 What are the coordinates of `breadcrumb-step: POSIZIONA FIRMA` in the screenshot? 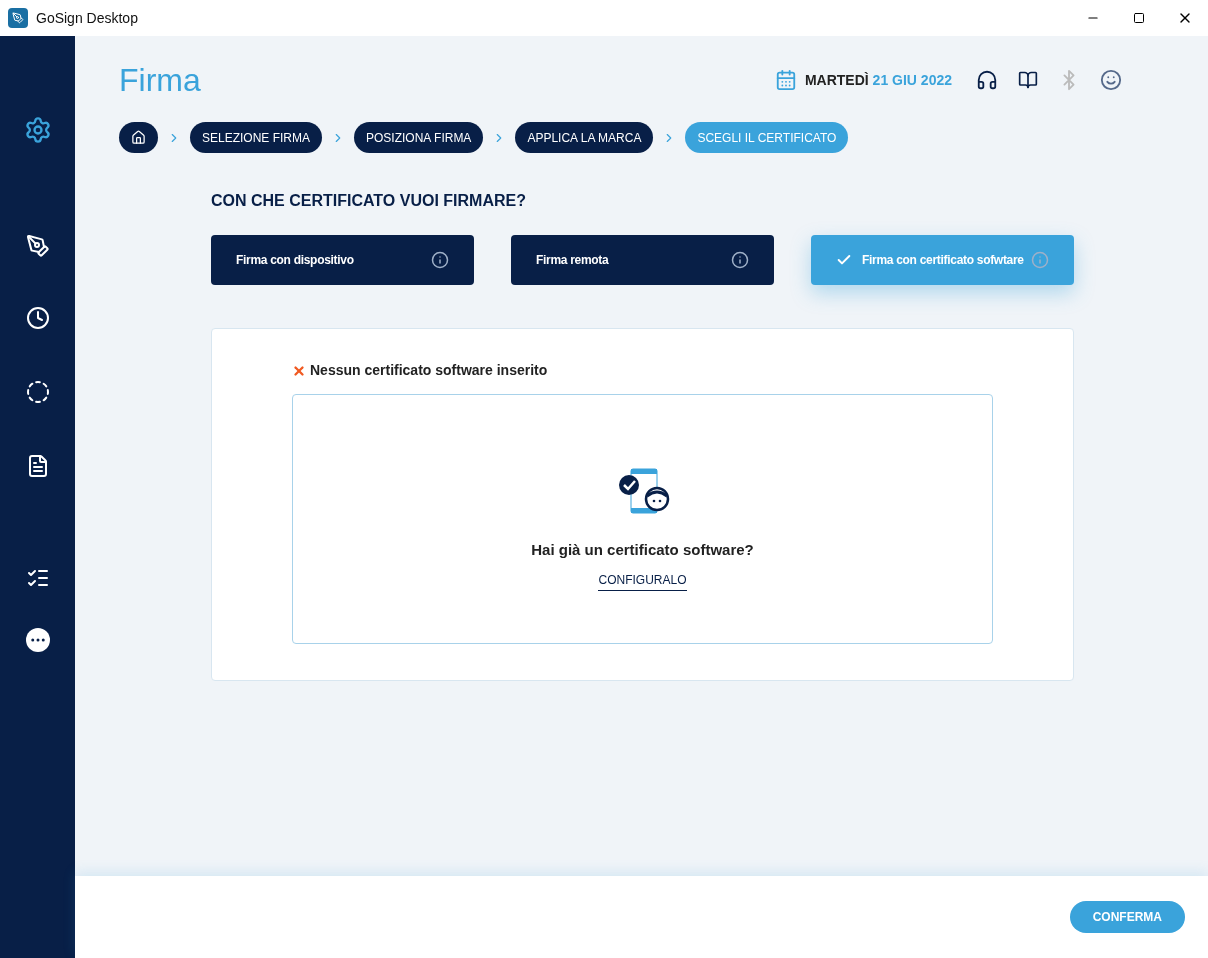 It's located at (419, 137).